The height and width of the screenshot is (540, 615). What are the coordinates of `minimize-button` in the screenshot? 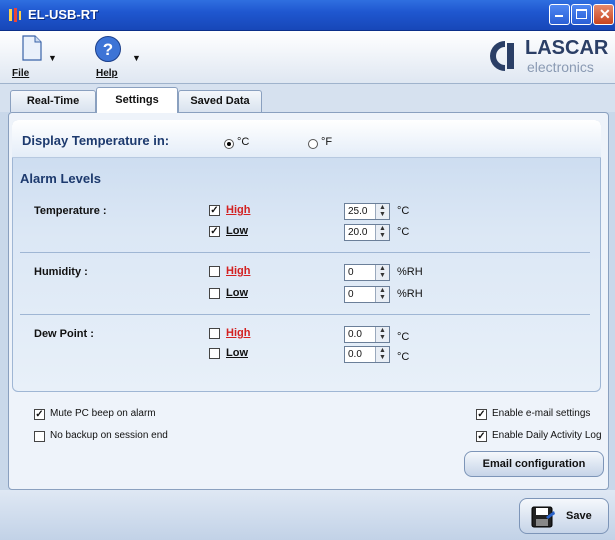 It's located at (559, 14).